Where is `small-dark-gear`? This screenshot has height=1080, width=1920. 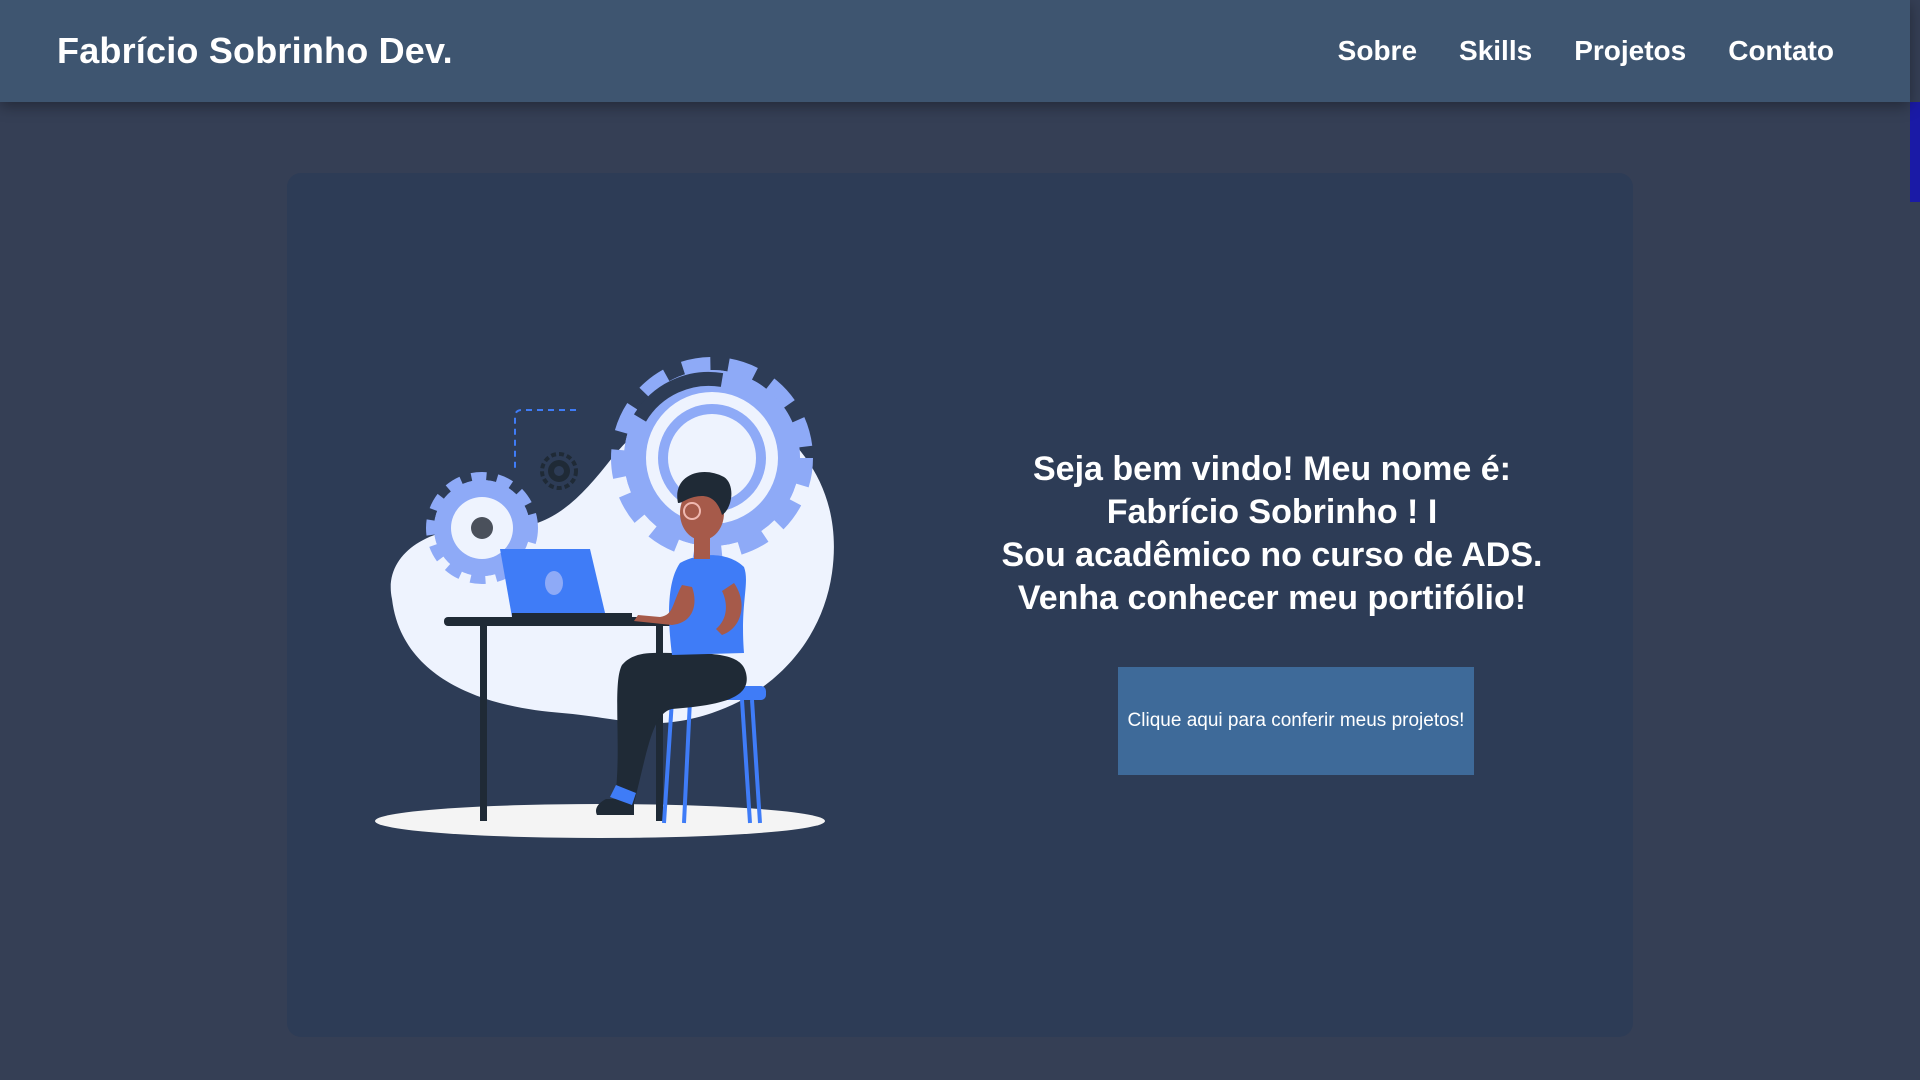 small-dark-gear is located at coordinates (559, 471).